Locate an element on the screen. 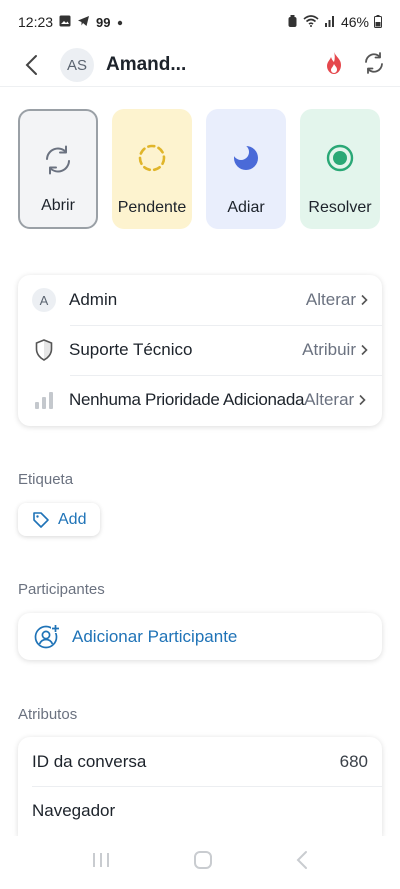 The height and width of the screenshot is (889, 400). status-time: 12:23 is located at coordinates (36, 22).